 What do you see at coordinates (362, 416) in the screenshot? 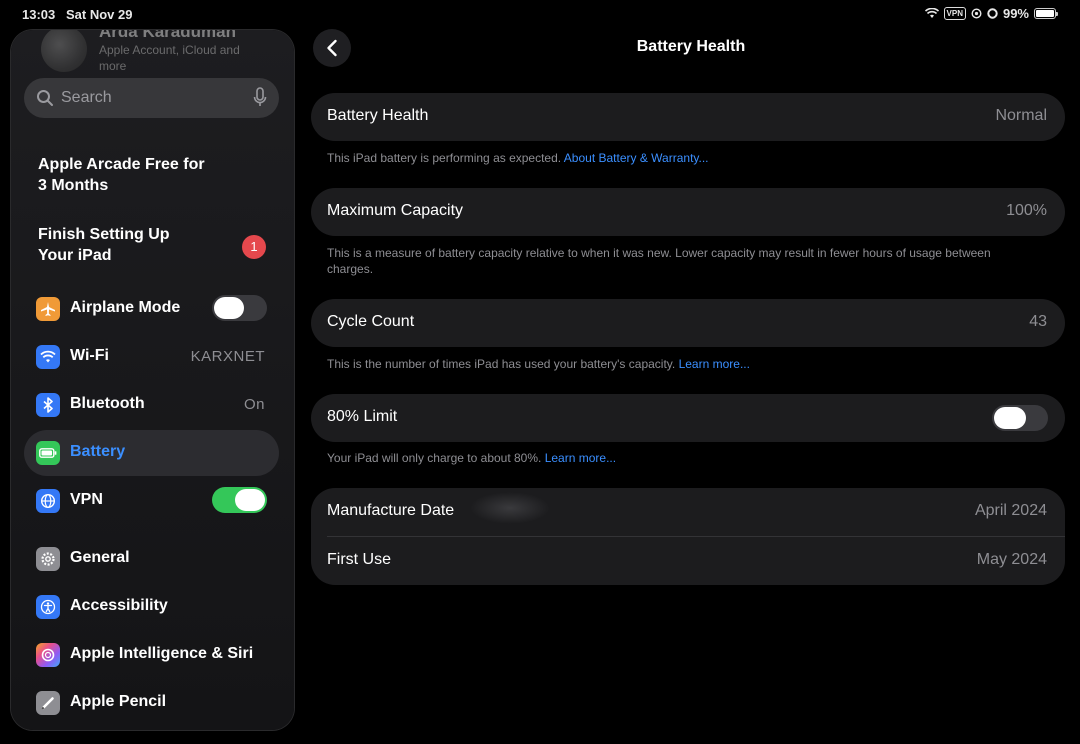
I see `limit-80-label: 80% Limit` at bounding box center [362, 416].